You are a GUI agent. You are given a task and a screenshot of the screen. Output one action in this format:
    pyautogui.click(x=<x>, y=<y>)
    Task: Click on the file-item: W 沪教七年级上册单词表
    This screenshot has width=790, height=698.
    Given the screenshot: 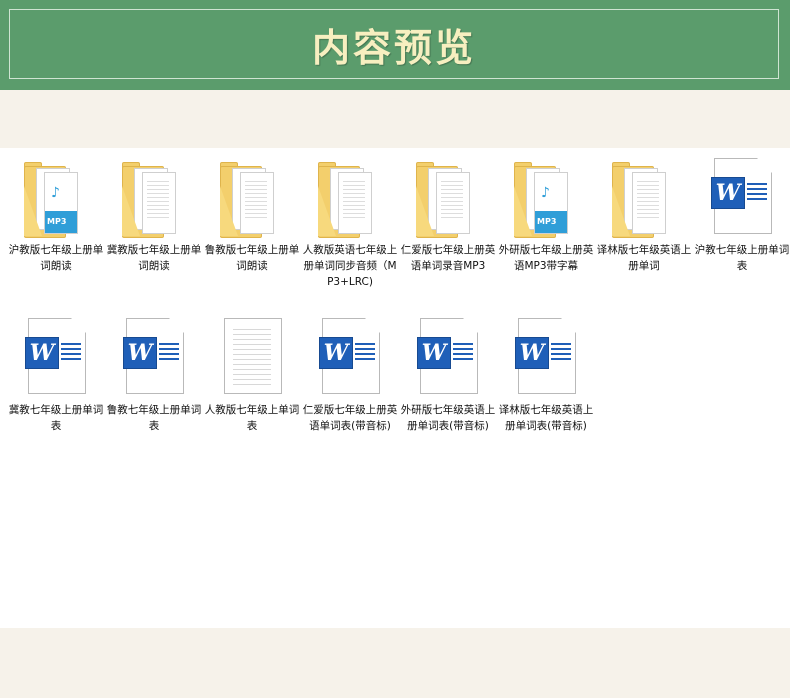 What is the action you would take?
    pyautogui.click(x=742, y=214)
    